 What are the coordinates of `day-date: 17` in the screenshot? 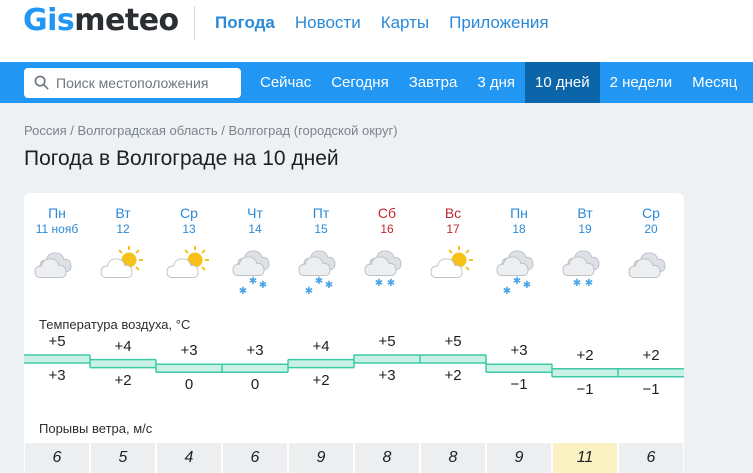 It's located at (453, 229).